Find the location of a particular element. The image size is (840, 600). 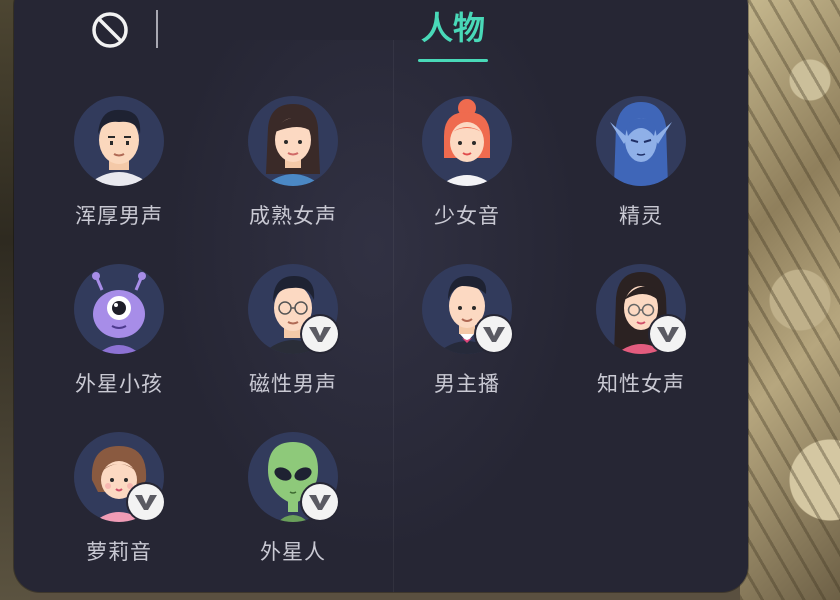

voice-option-alien: 外星人 is located at coordinates (293, 507).